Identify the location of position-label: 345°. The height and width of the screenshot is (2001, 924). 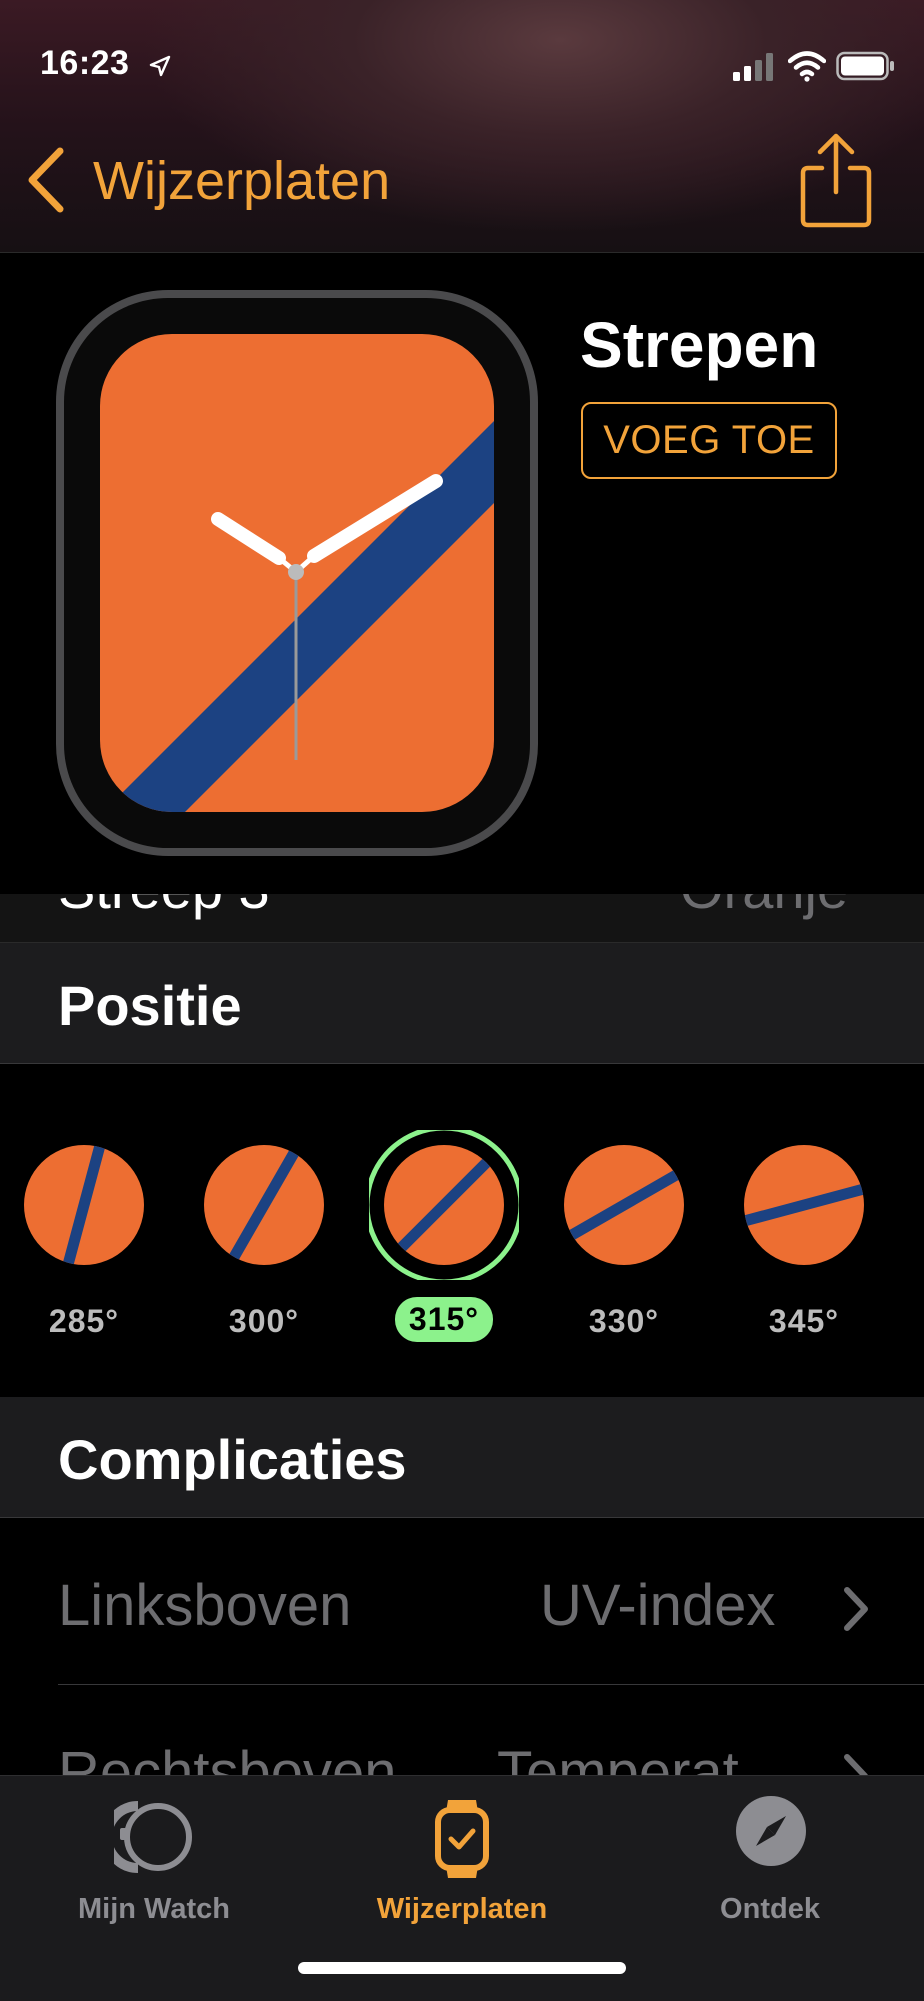
(804, 1321).